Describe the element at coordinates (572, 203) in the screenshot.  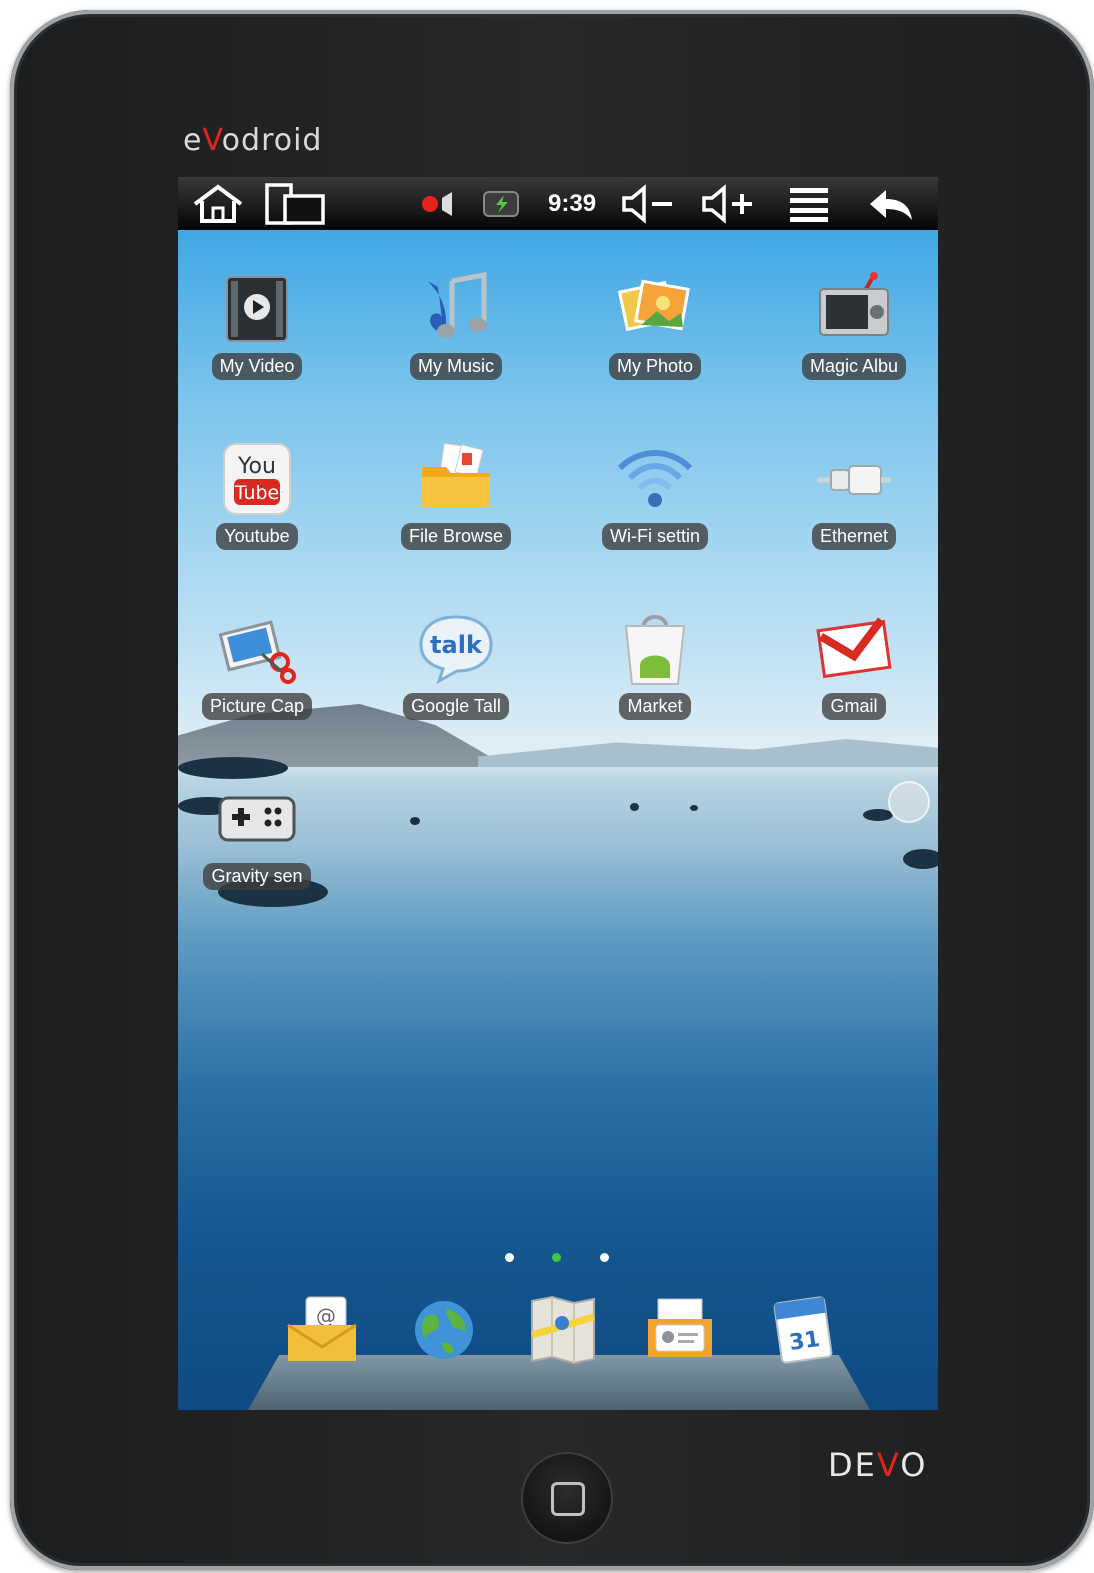
I see `clock: 9:39` at that location.